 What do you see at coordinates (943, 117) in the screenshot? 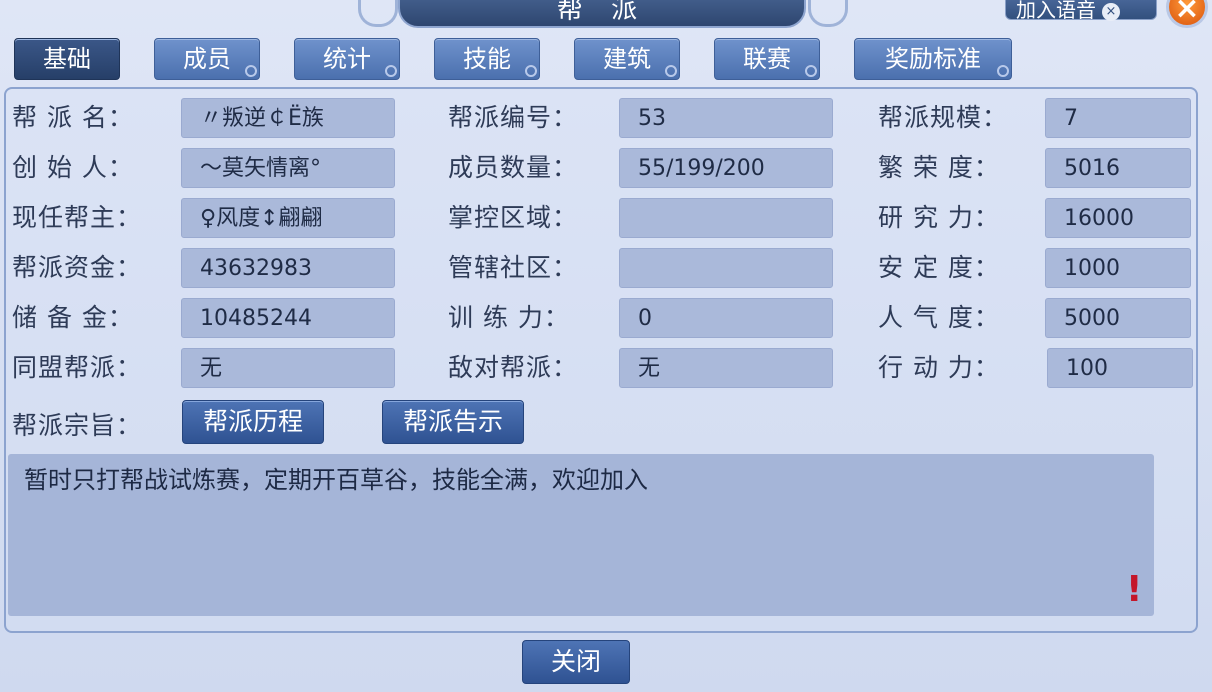
I see `field-label-scale: 帮派规模：` at bounding box center [943, 117].